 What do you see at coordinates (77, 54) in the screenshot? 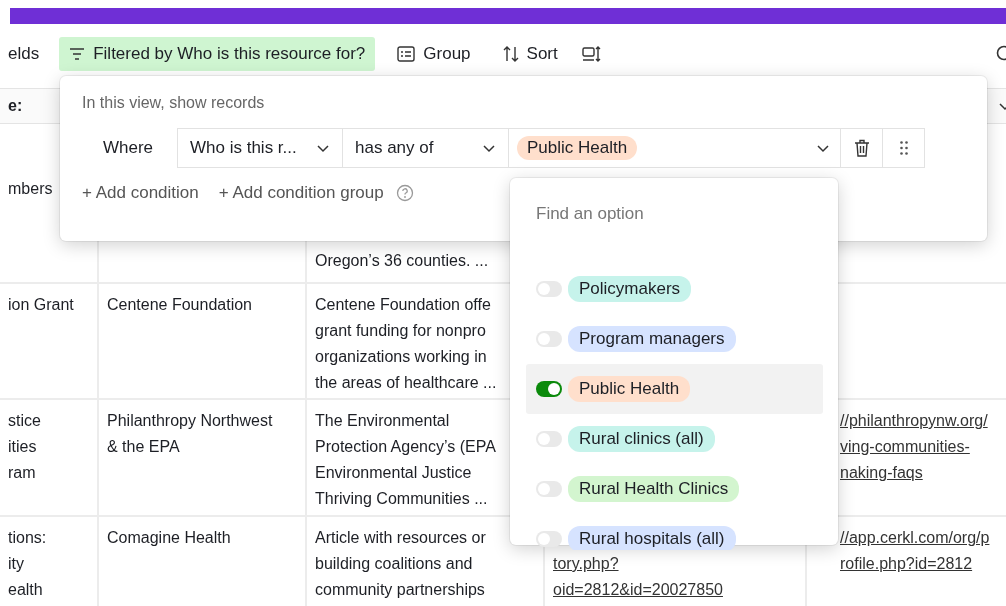
I see `filter-icon` at bounding box center [77, 54].